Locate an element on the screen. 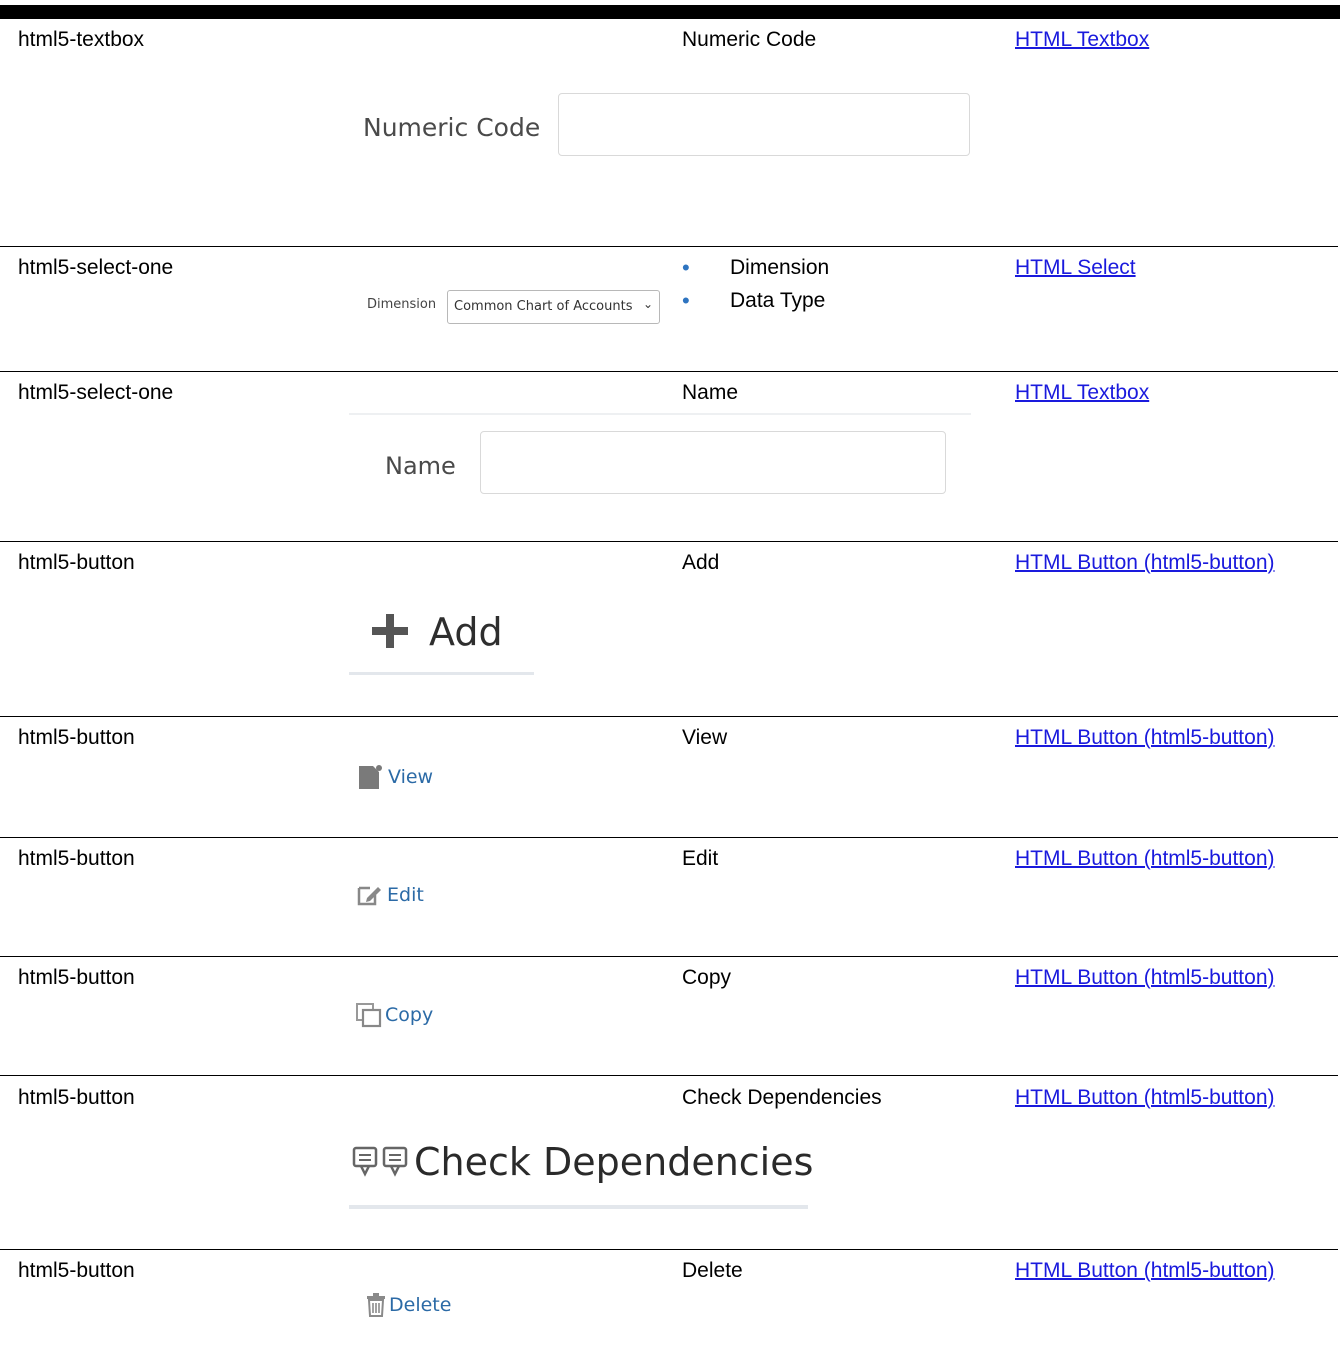 The image size is (1340, 1361). control-label: Numeric Code is located at coordinates (749, 39).